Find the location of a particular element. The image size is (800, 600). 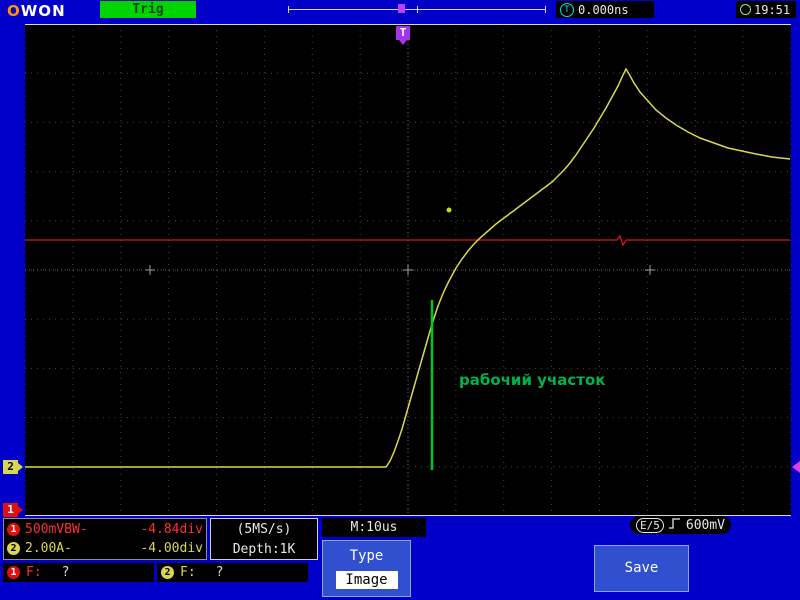

owon-logo: OWON is located at coordinates (36, 11).